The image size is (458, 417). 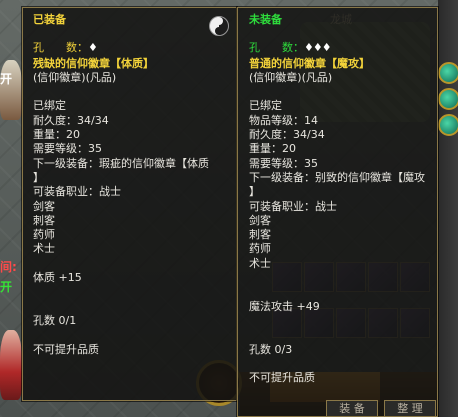 What do you see at coordinates (57, 278) in the screenshot?
I see `attribute-bonus: 体质 +15` at bounding box center [57, 278].